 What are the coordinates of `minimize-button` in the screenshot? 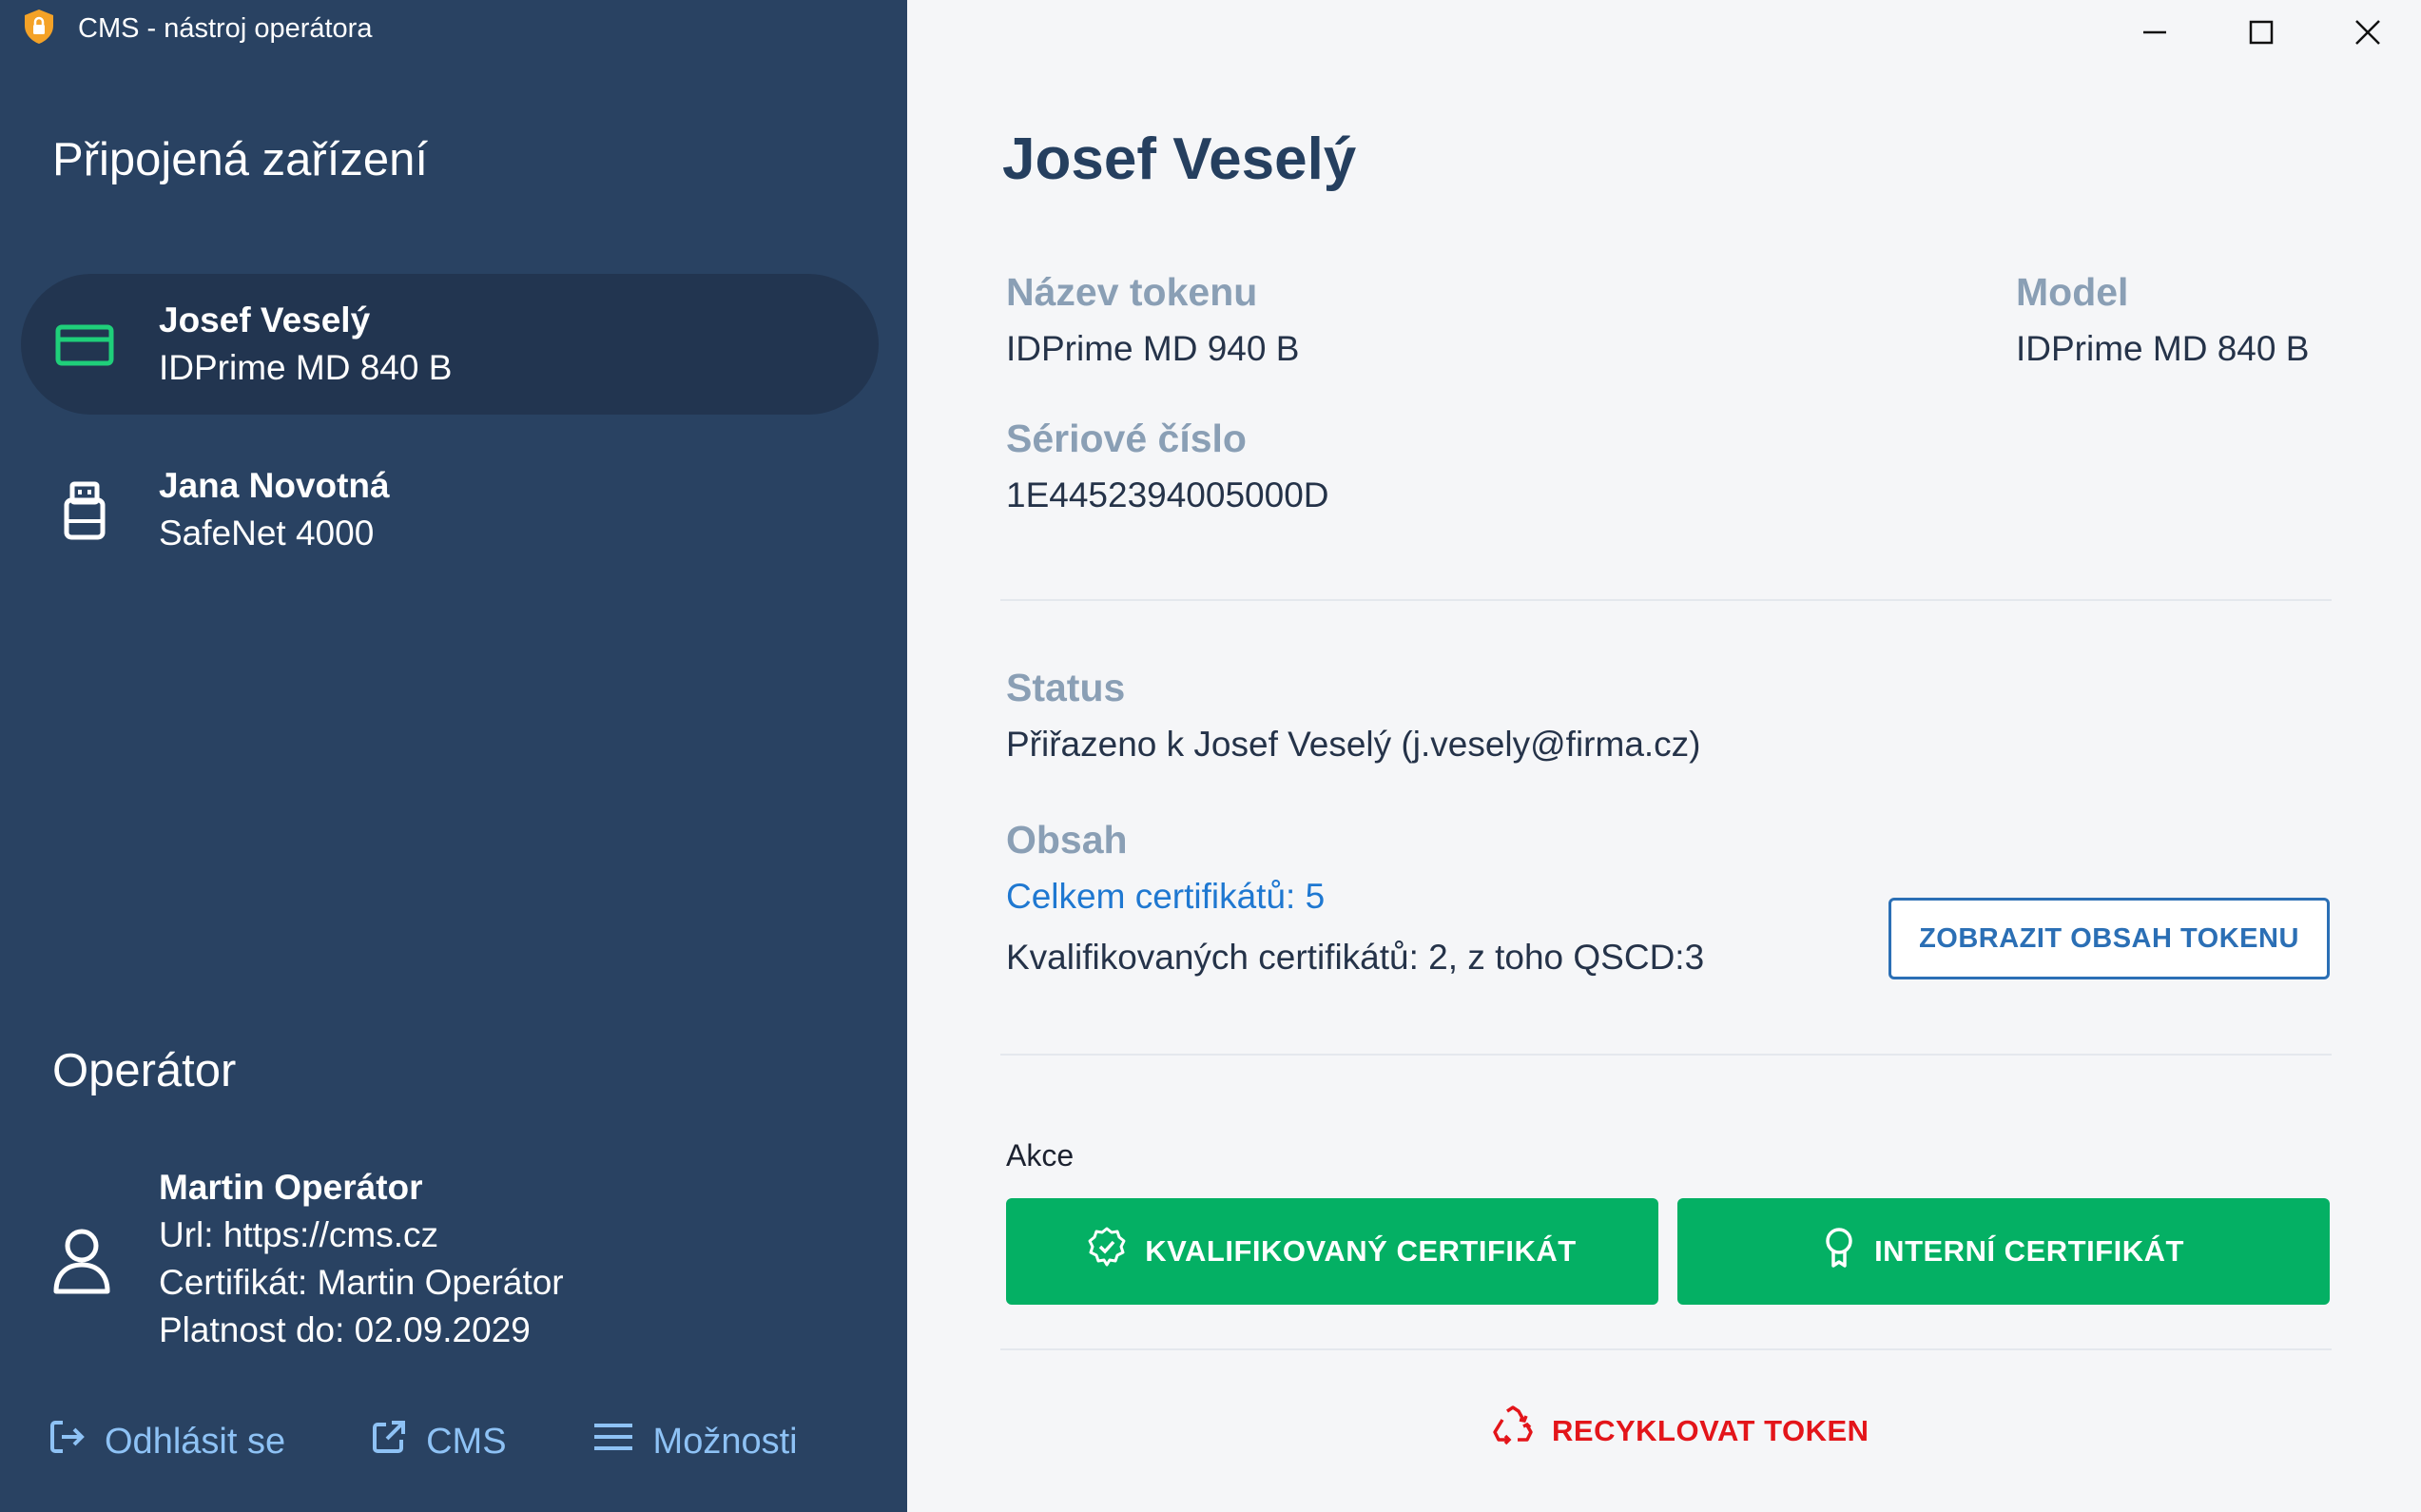 It's located at (2155, 34).